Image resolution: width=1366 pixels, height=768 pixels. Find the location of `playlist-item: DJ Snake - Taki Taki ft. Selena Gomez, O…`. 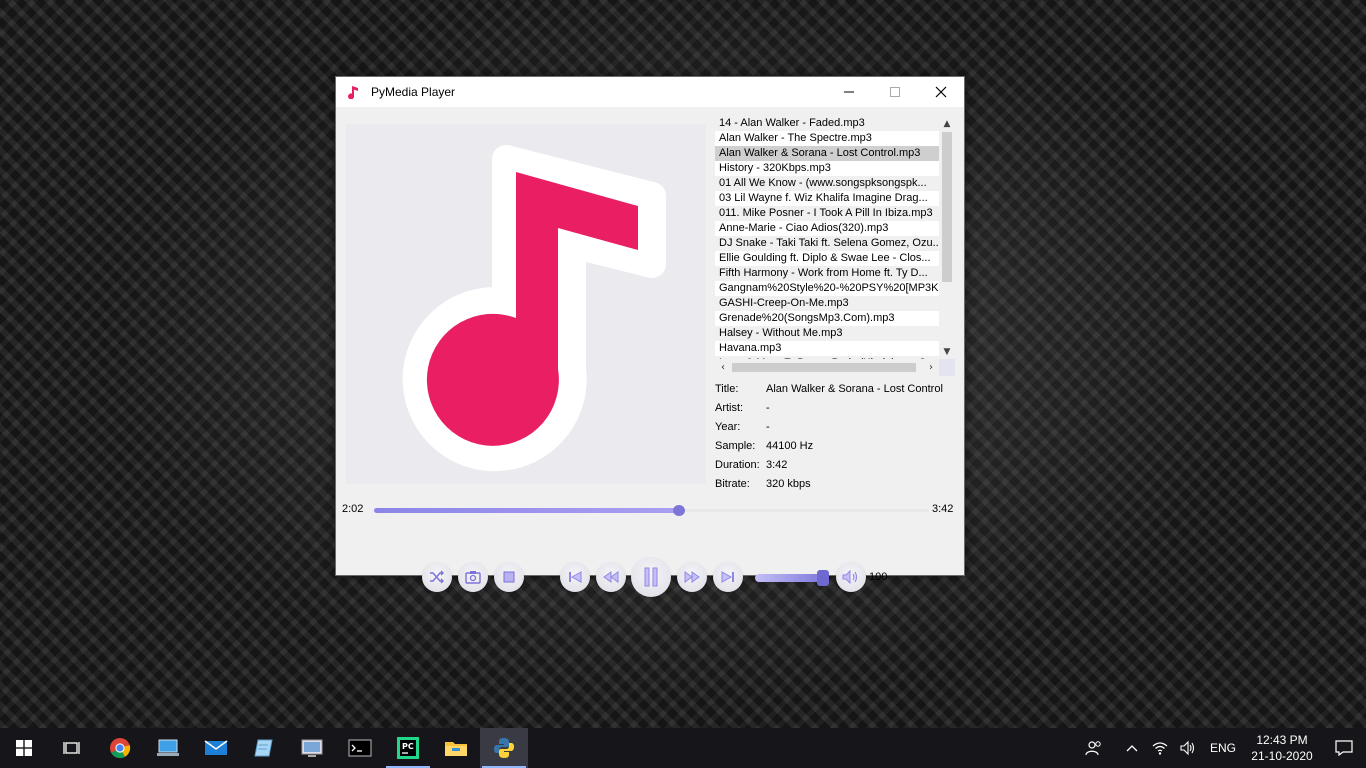

playlist-item: DJ Snake - Taki Taki ft. Selena Gomez, O… is located at coordinates (827, 243).